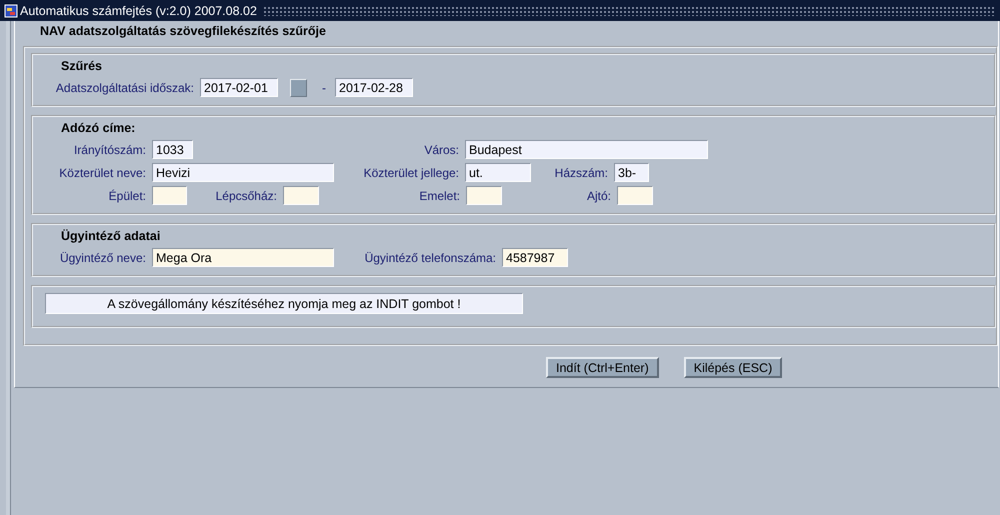 The height and width of the screenshot is (515, 1000). Describe the element at coordinates (243, 172) in the screenshot. I see `input-field: Hevizi` at that location.